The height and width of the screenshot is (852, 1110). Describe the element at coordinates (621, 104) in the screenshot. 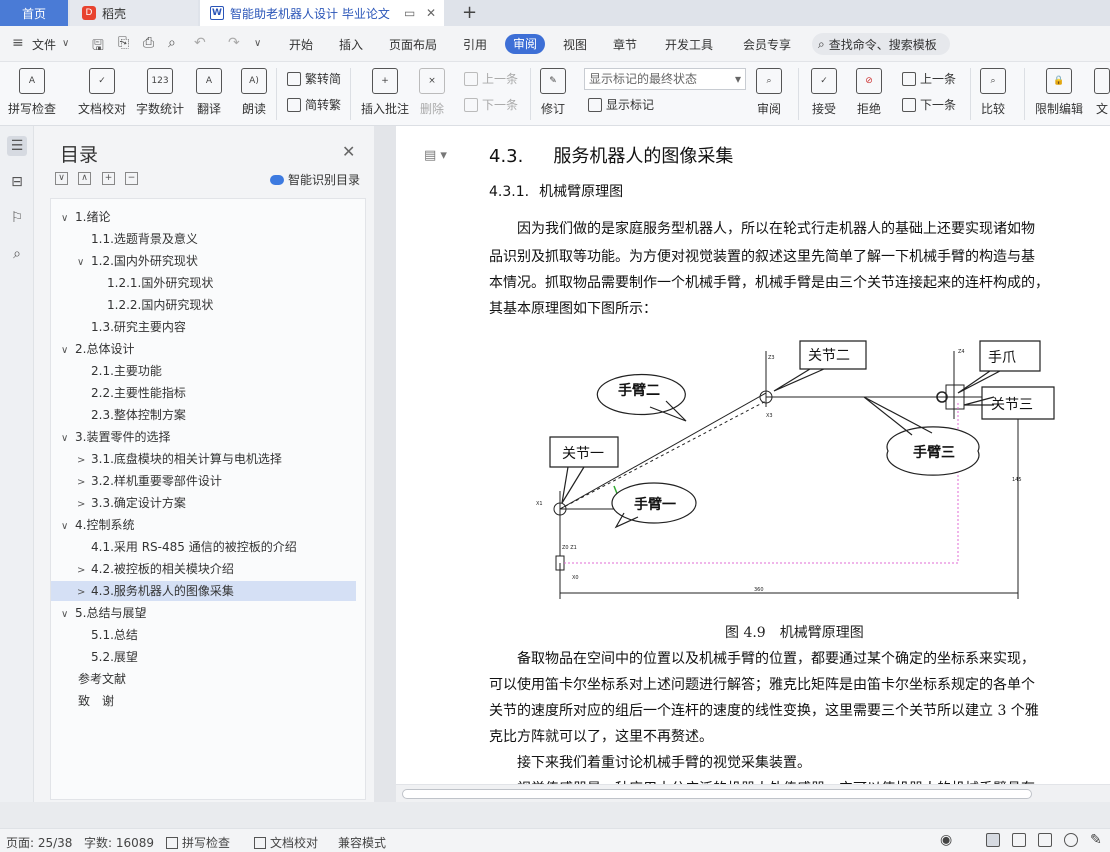

I see `show-markup-button: 显示标记` at that location.